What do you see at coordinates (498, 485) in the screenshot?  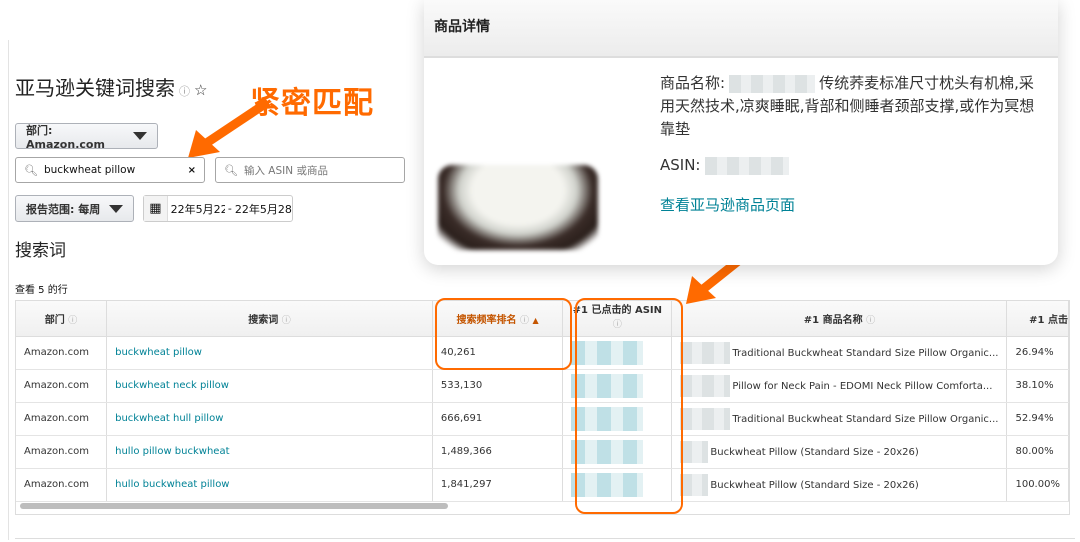 I see `cell-rank: 1,841,297` at bounding box center [498, 485].